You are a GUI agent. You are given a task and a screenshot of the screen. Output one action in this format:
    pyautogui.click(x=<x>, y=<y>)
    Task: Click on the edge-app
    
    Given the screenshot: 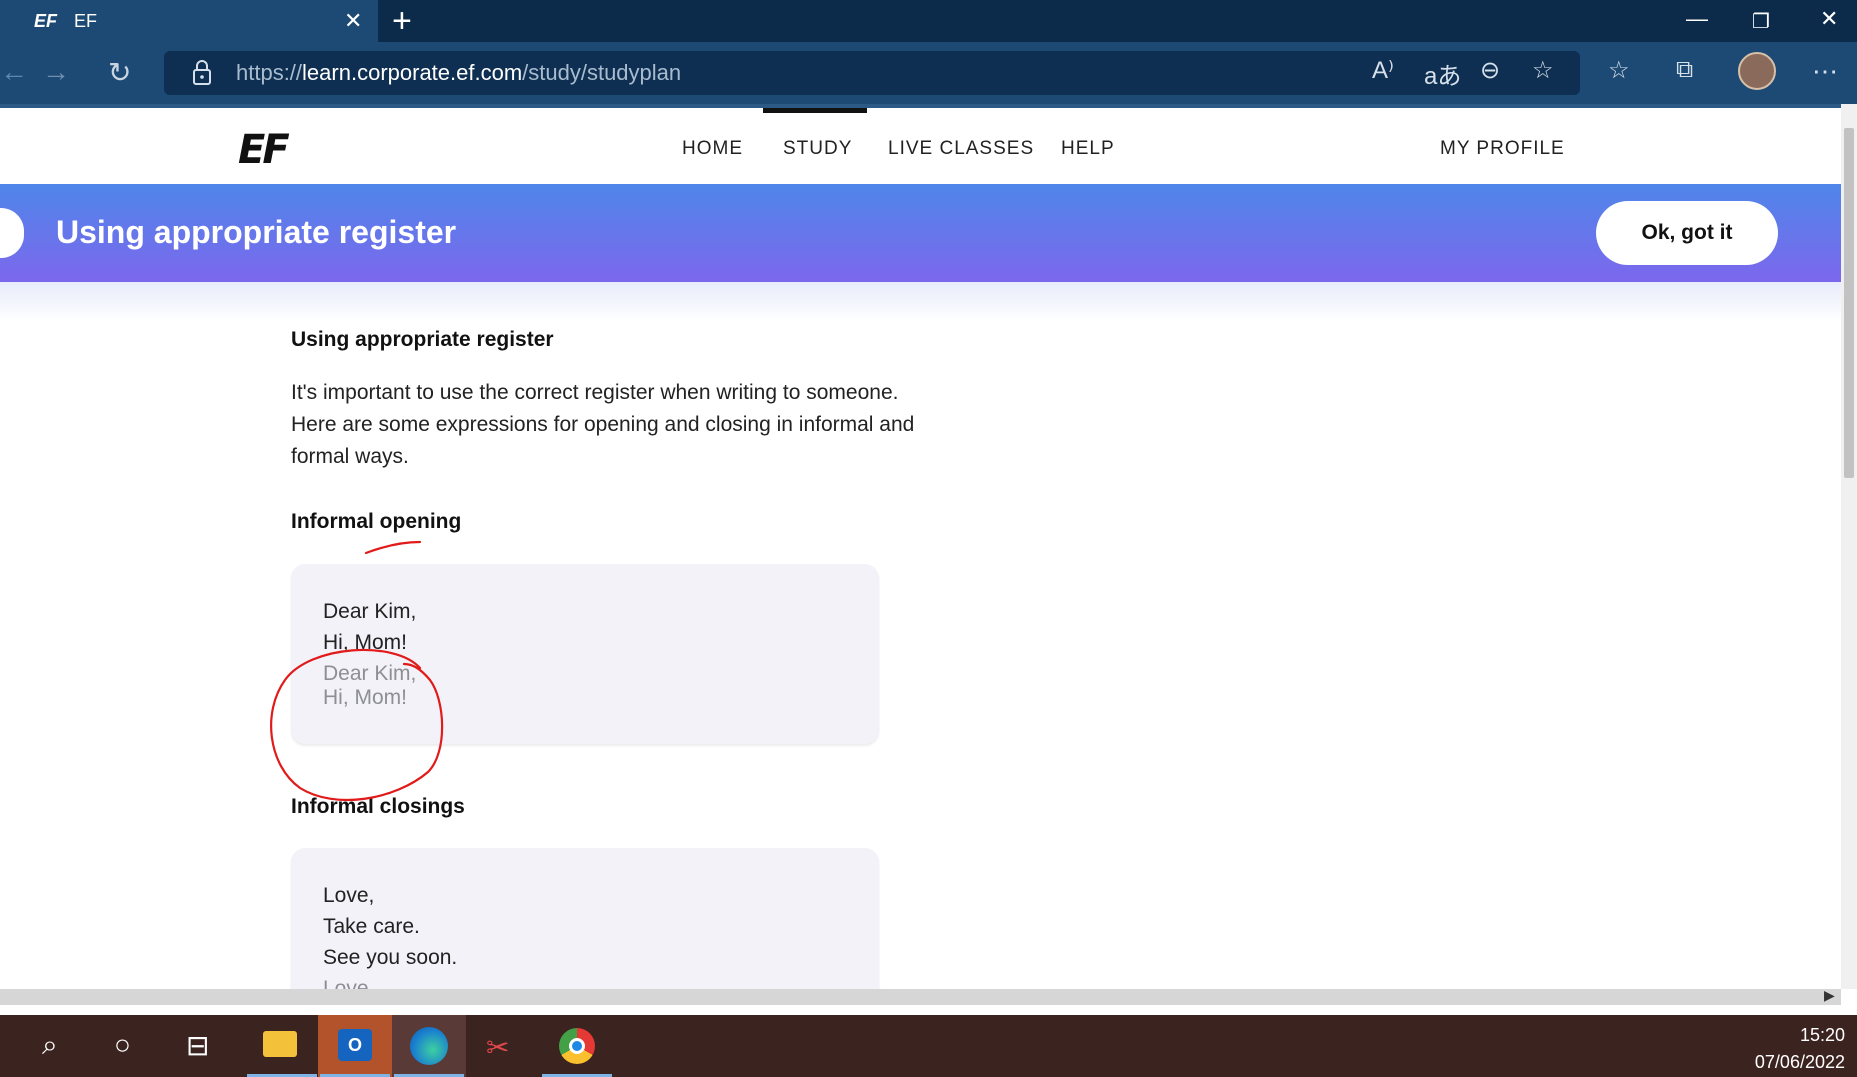 What is the action you would take?
    pyautogui.click(x=429, y=1046)
    